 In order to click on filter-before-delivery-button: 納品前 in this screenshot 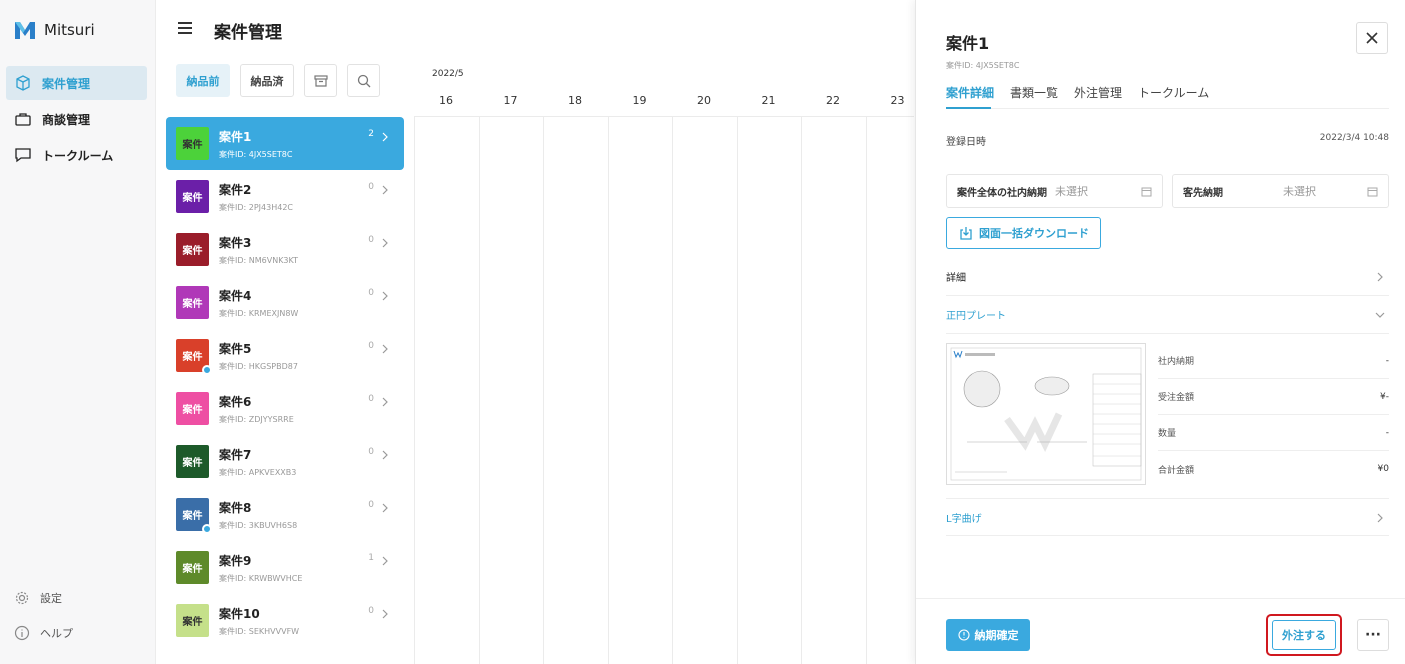, I will do `click(203, 80)`.